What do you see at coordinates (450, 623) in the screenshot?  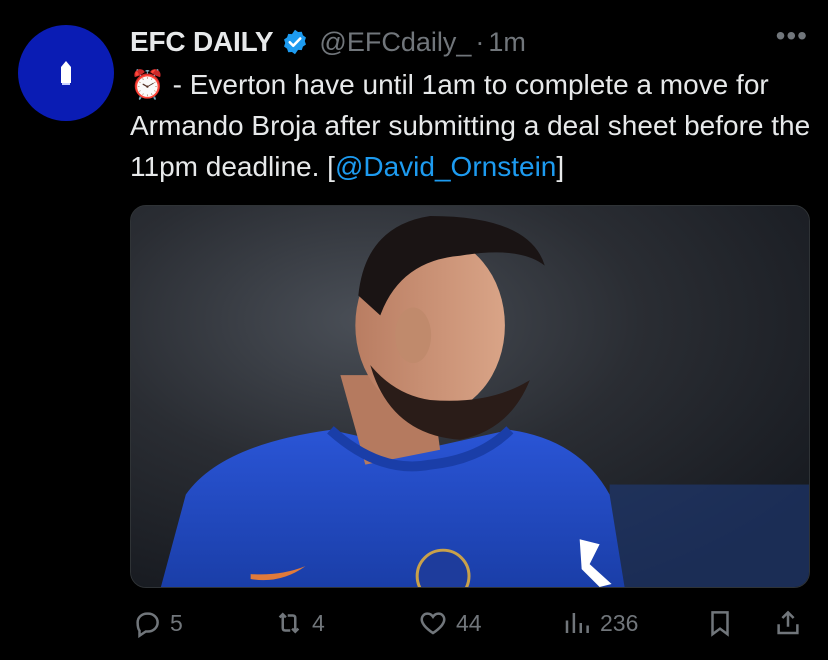 I see `like-button: 44` at bounding box center [450, 623].